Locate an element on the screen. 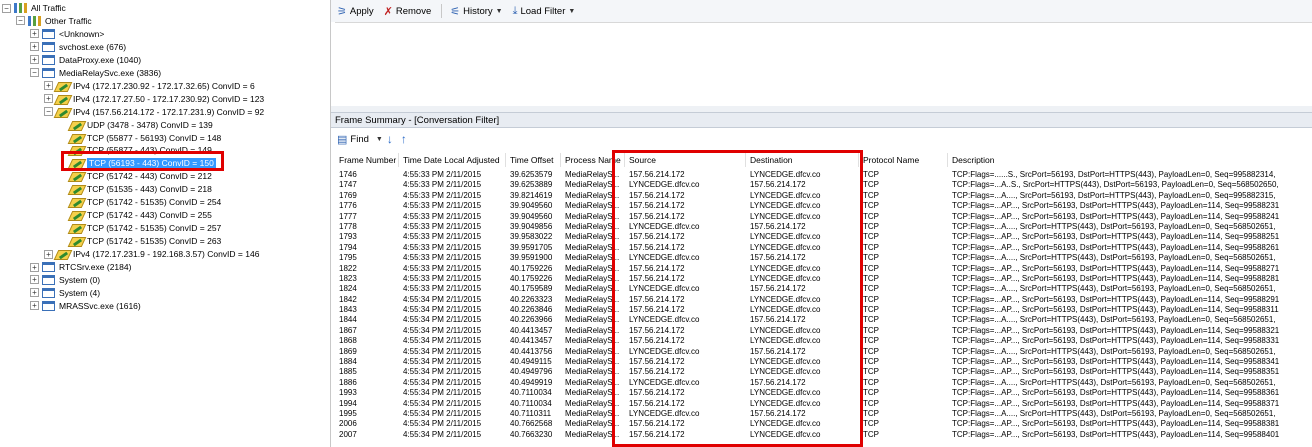  tree-node: − MediaRelaySvc.exe (3836) is located at coordinates (95, 73).